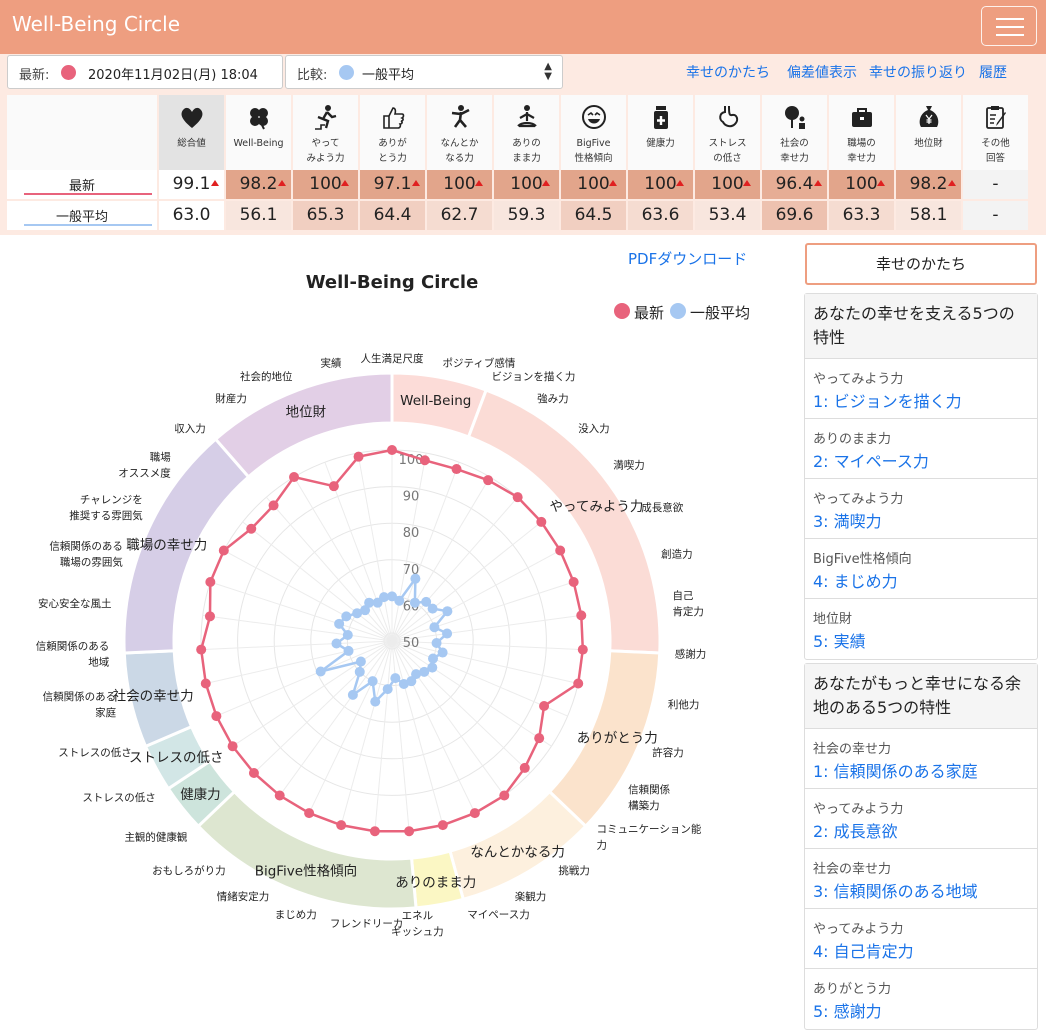 The width and height of the screenshot is (1046, 1036). What do you see at coordinates (727, 132) in the screenshot?
I see `score-header-8: ストレス の低さ` at bounding box center [727, 132].